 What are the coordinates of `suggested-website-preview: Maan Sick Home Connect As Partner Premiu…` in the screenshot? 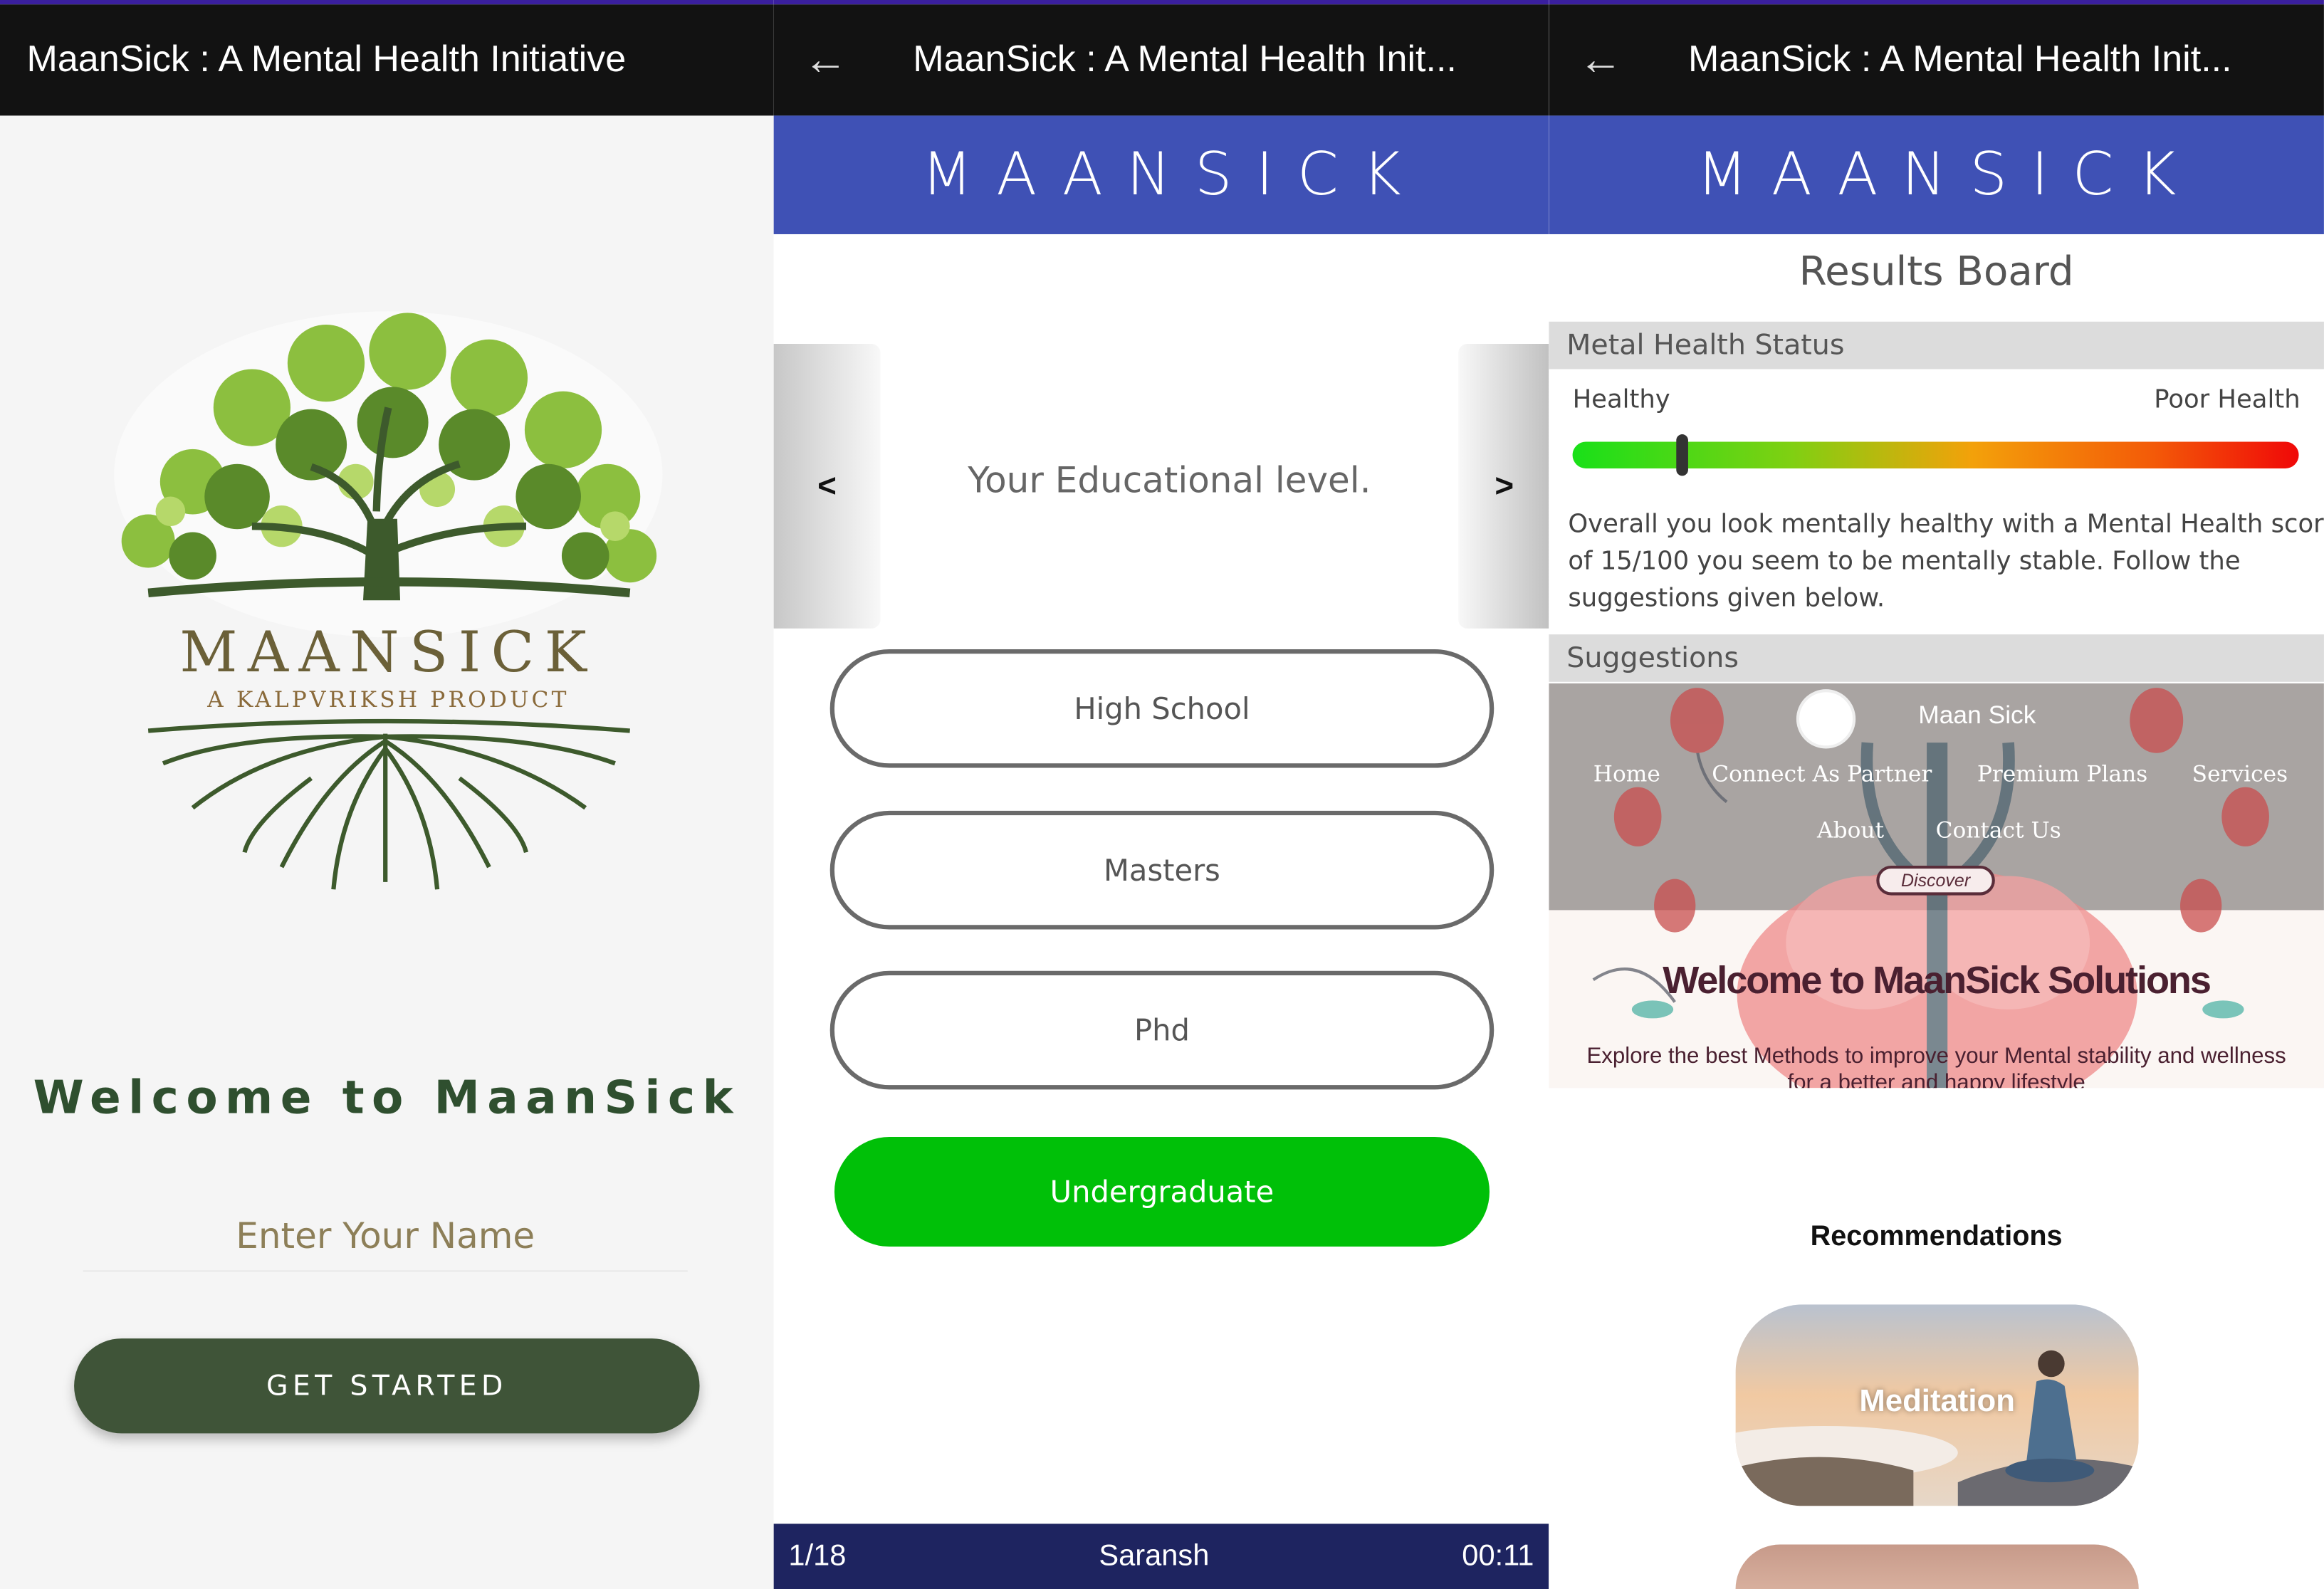 It's located at (1936, 886).